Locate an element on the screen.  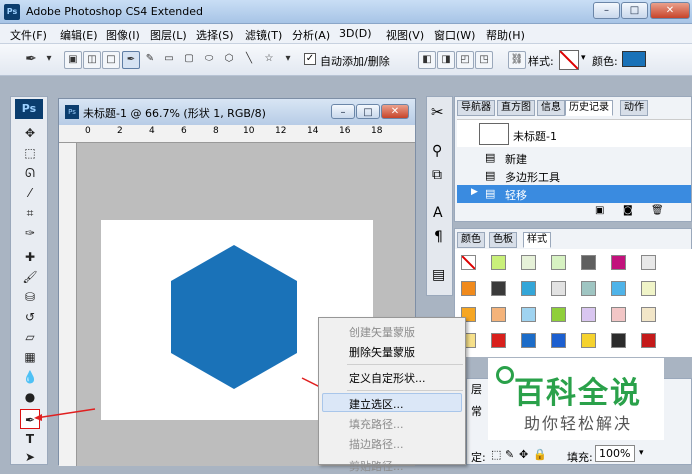
fill-input: 100% is located at coordinates (615, 453).